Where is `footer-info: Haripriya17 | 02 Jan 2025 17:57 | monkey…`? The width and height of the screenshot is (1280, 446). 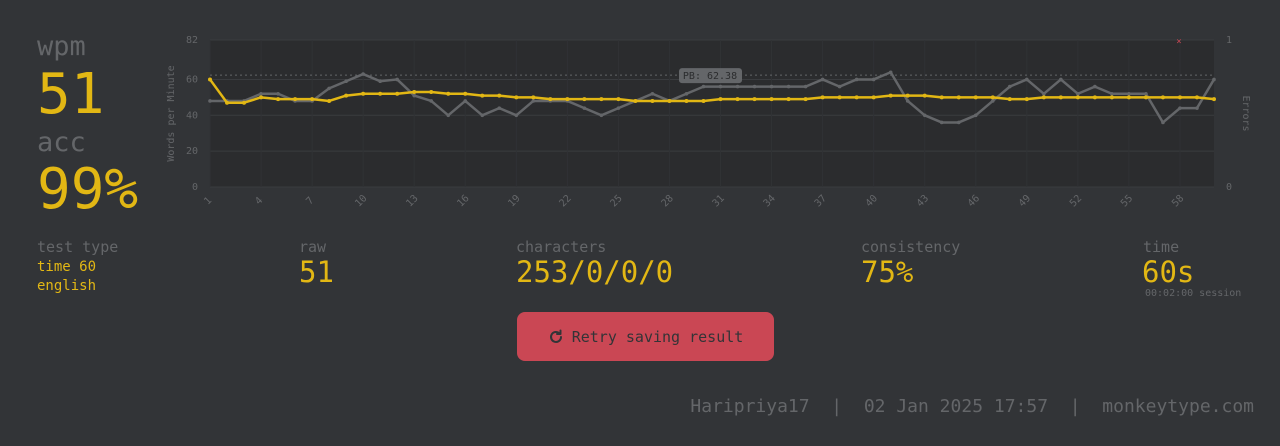 footer-info: Haripriya17 | 02 Jan 2025 17:57 | monkey… is located at coordinates (972, 407).